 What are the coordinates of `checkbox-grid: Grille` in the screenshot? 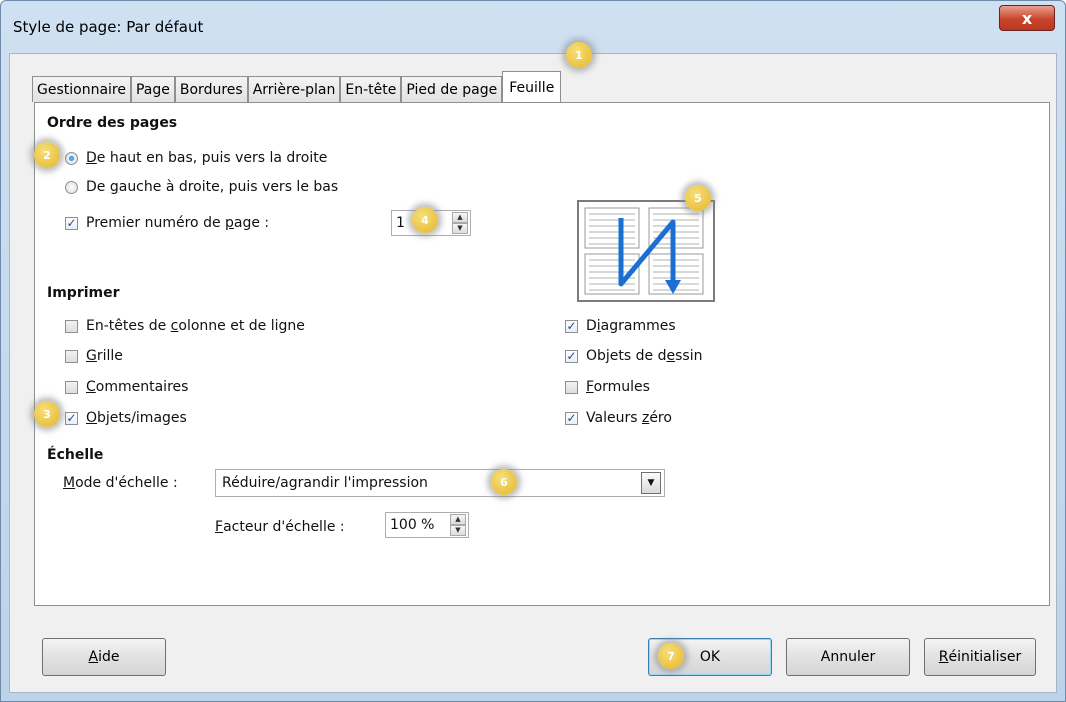 It's located at (94, 356).